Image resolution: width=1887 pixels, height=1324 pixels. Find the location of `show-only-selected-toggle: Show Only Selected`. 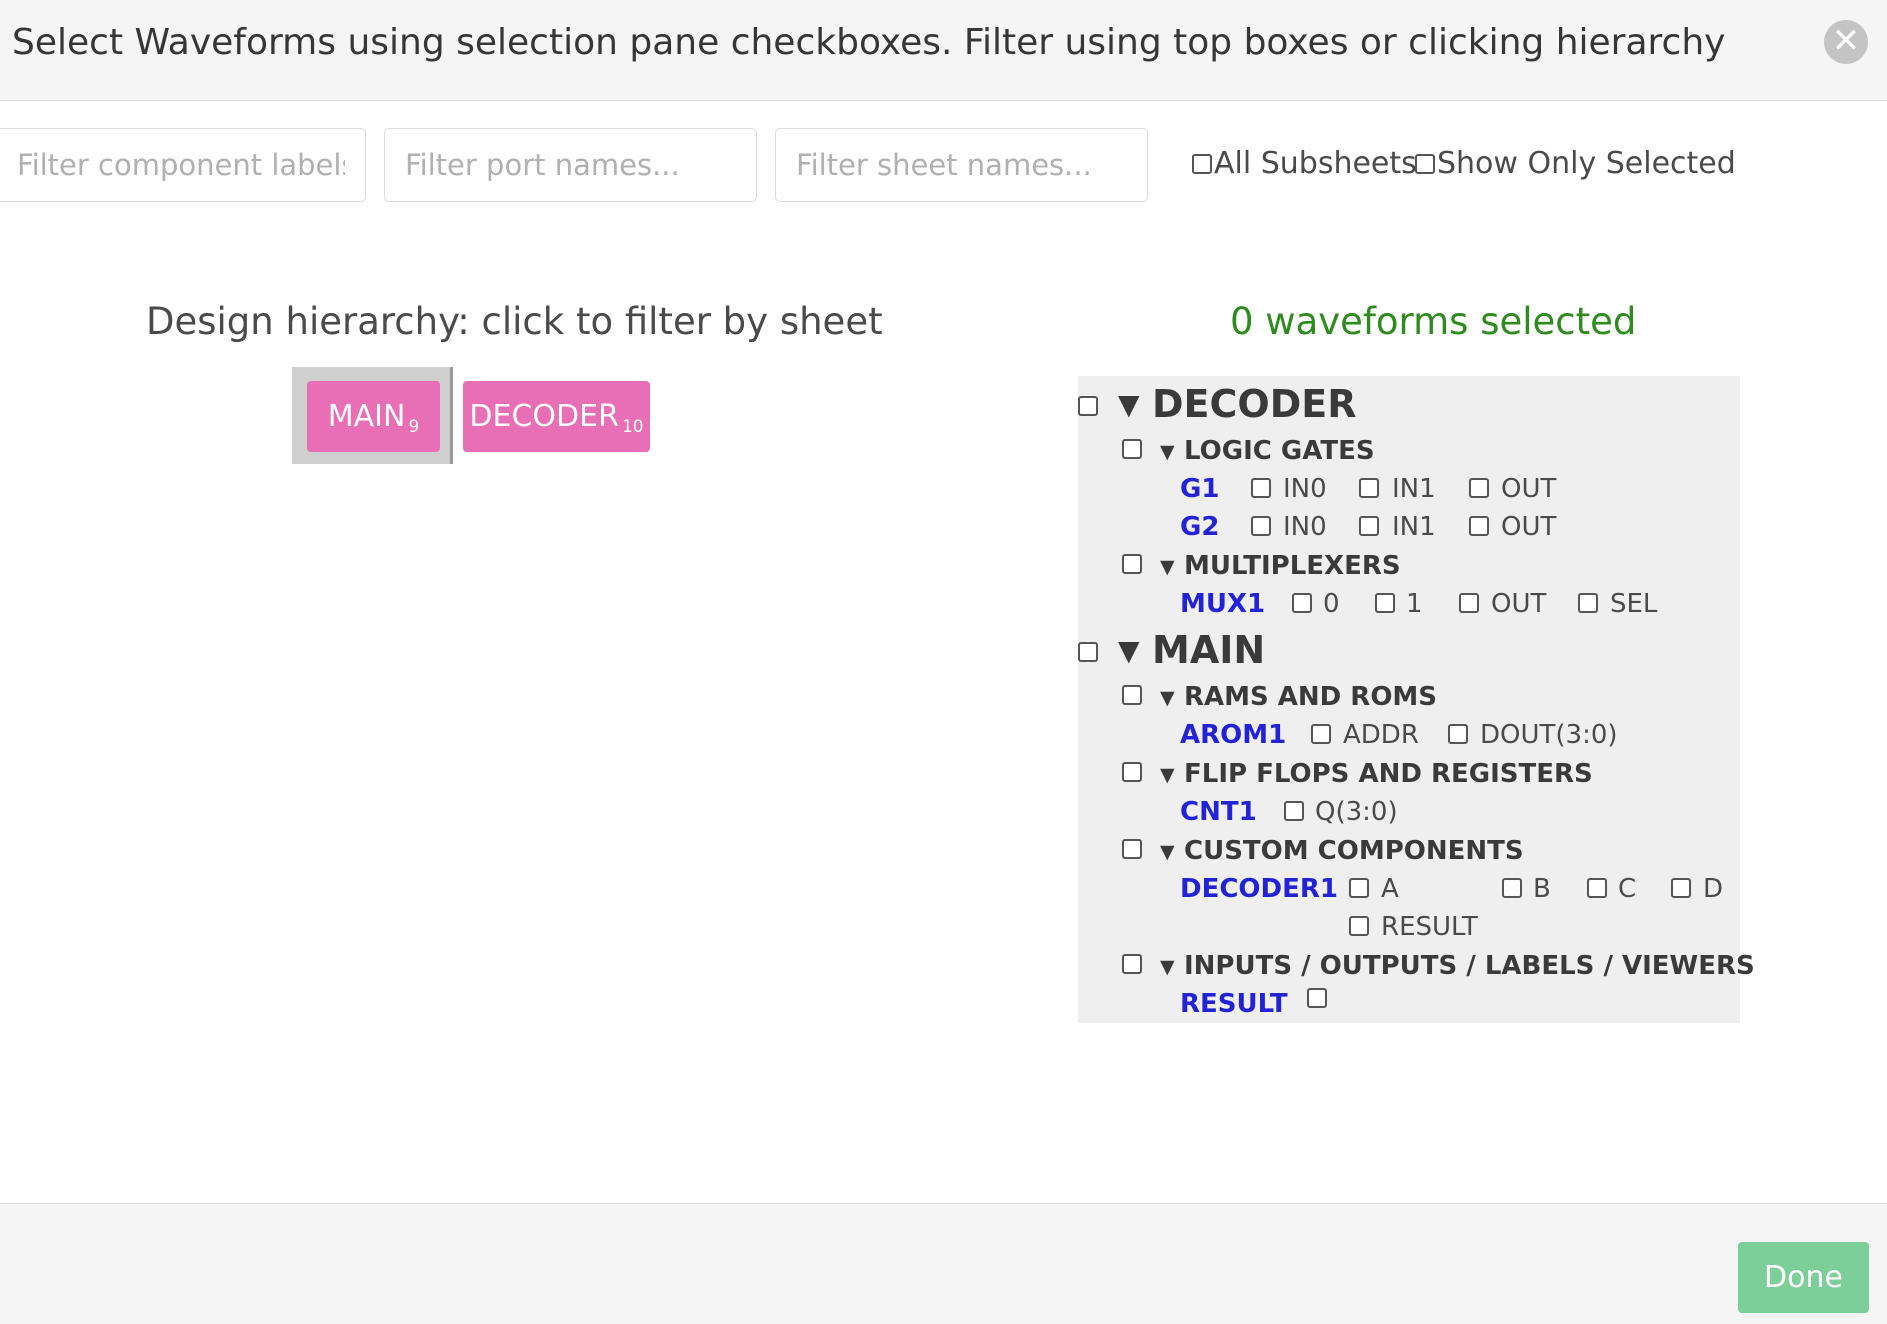

show-only-selected-toggle: Show Only Selected is located at coordinates (1575, 163).